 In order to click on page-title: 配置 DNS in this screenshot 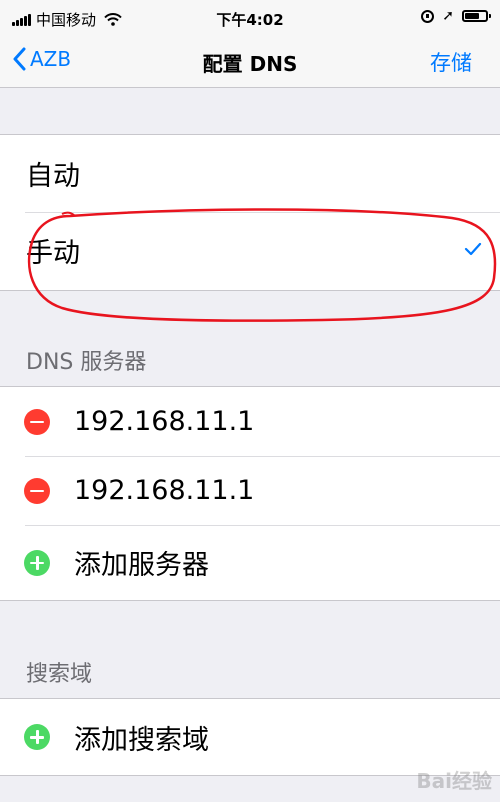, I will do `click(250, 64)`.